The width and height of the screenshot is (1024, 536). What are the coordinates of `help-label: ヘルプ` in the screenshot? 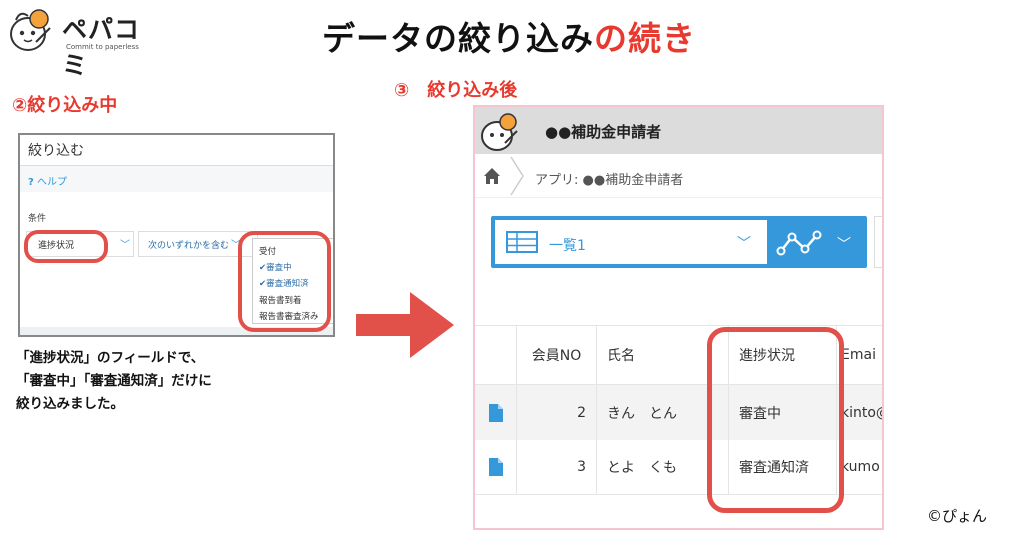 It's located at (52, 182).